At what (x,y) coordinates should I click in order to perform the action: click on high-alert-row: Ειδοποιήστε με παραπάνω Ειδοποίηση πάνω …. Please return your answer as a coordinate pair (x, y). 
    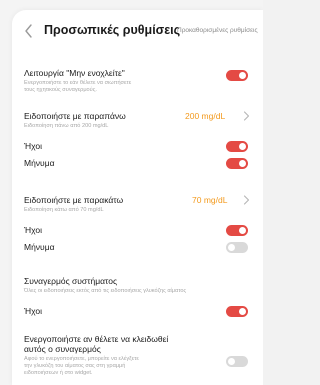
    Looking at the image, I should click on (137, 123).